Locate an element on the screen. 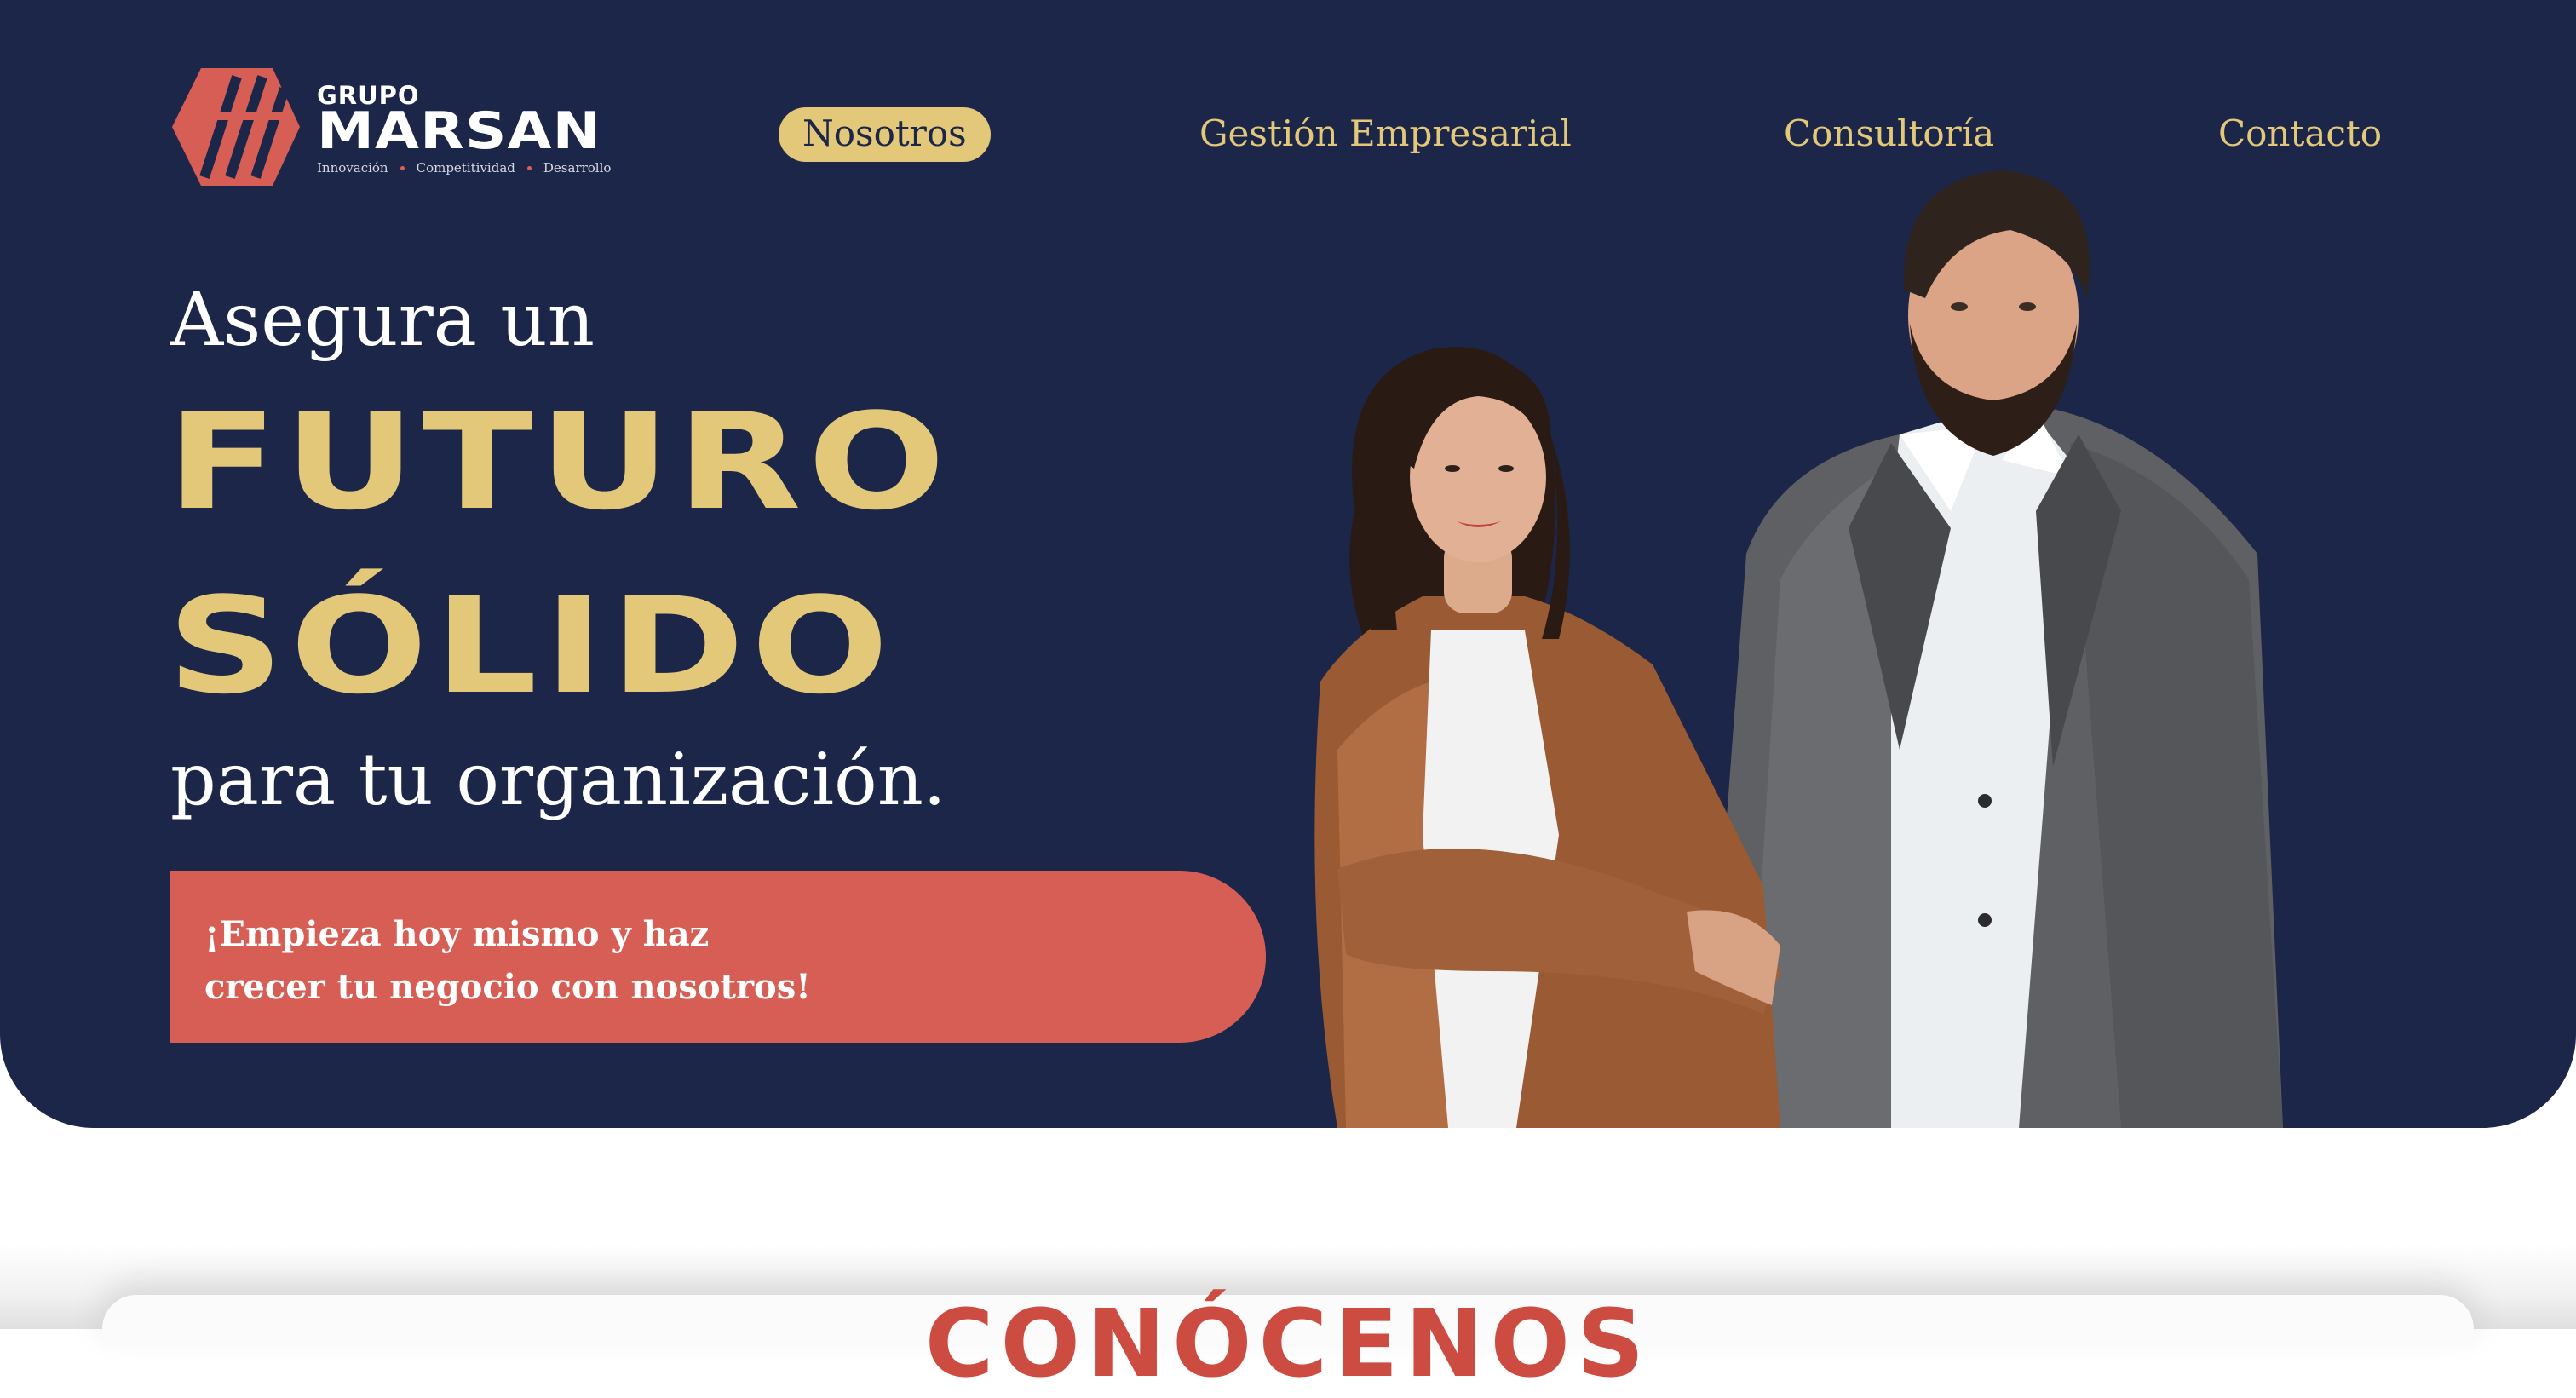  cta-line-2: crecer tu negocio con nosotros! is located at coordinates (508, 987).